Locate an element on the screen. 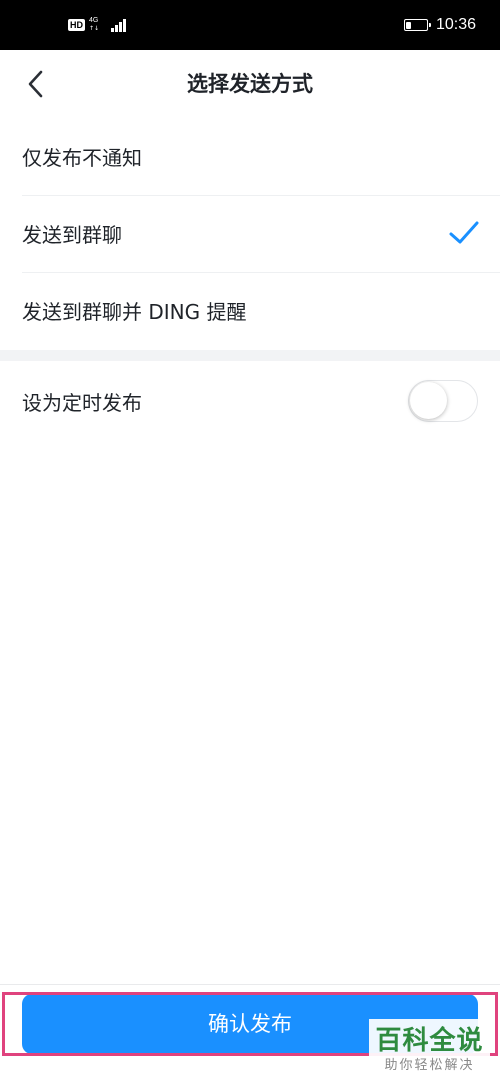 The height and width of the screenshot is (1084, 500). network-arrows: ↑↓ is located at coordinates (94, 28).